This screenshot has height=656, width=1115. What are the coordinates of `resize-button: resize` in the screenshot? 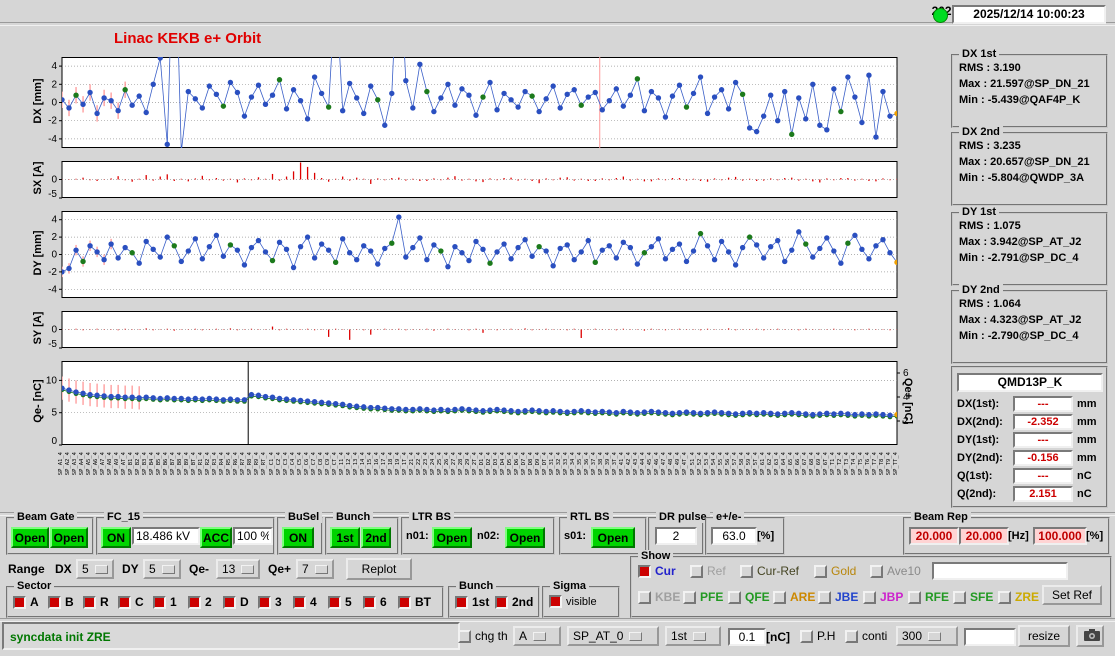 It's located at (1044, 636).